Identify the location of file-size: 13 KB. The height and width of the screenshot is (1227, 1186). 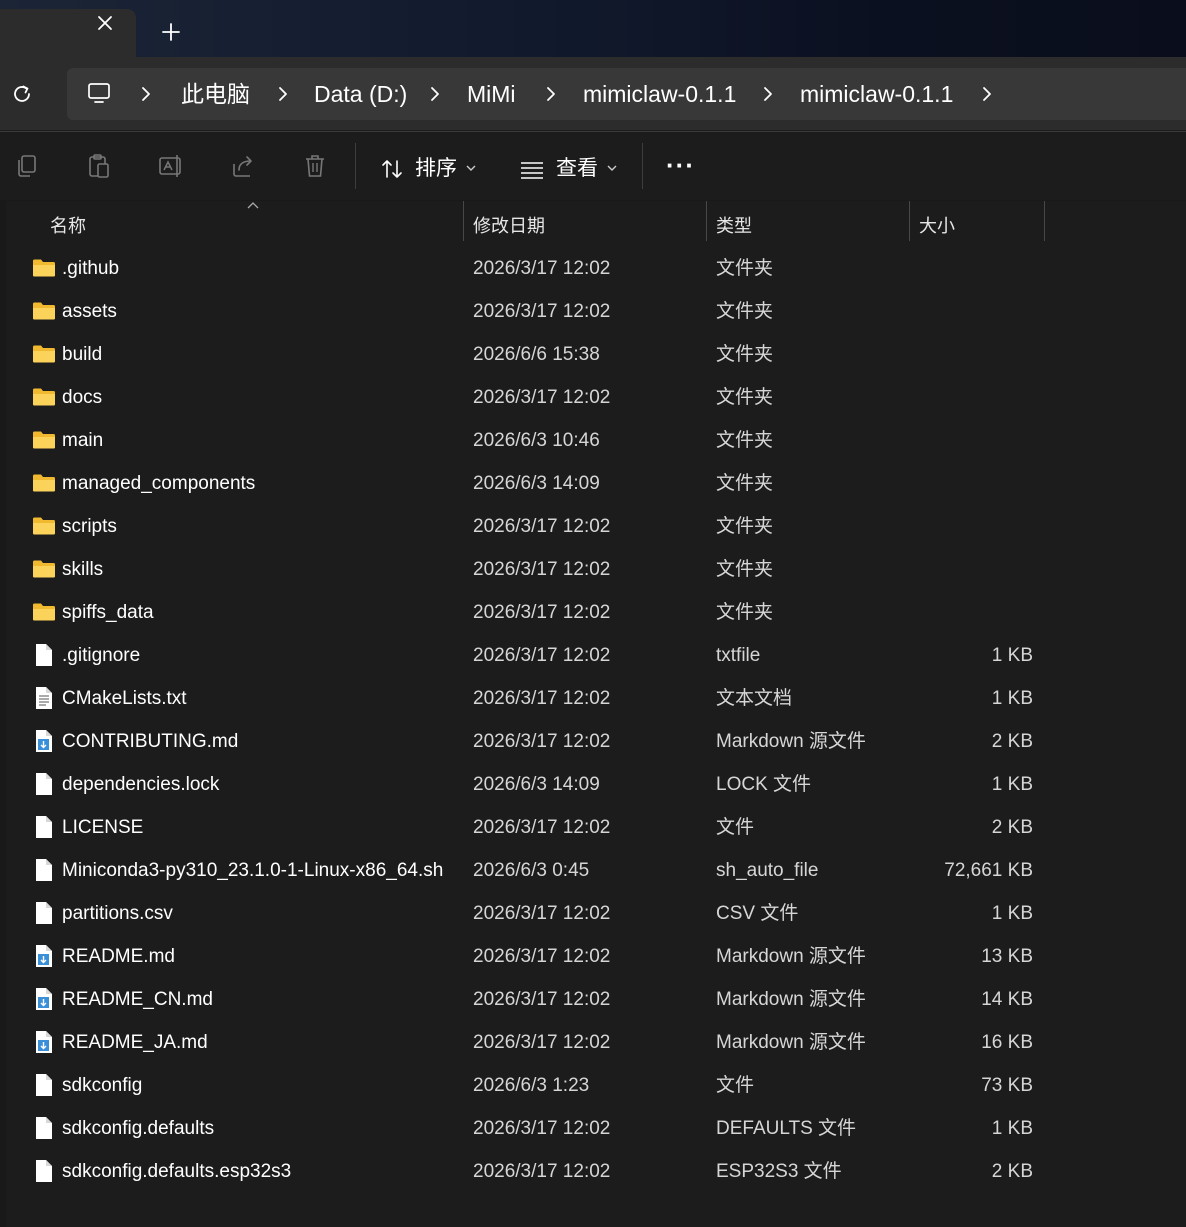
(1007, 956).